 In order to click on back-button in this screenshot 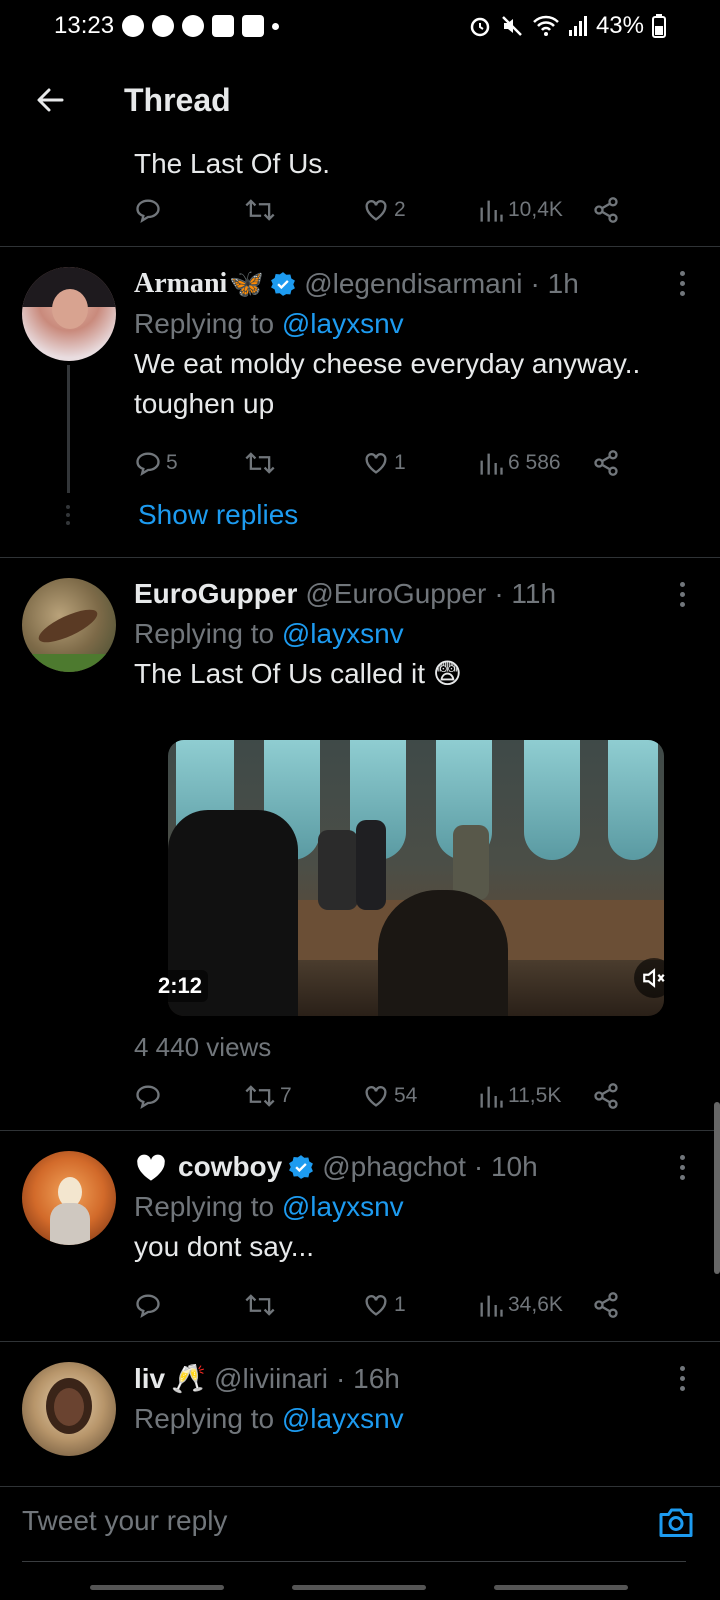, I will do `click(50, 100)`.